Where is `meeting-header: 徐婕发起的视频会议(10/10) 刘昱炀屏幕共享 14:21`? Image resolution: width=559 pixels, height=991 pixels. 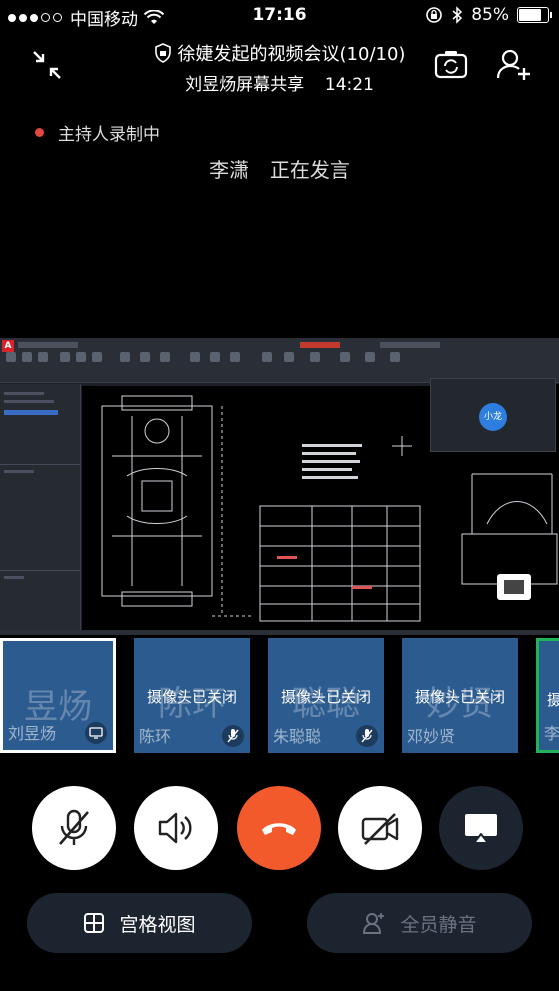 meeting-header: 徐婕发起的视频会议(10/10) 刘昱炀屏幕共享 14:21 is located at coordinates (279, 66).